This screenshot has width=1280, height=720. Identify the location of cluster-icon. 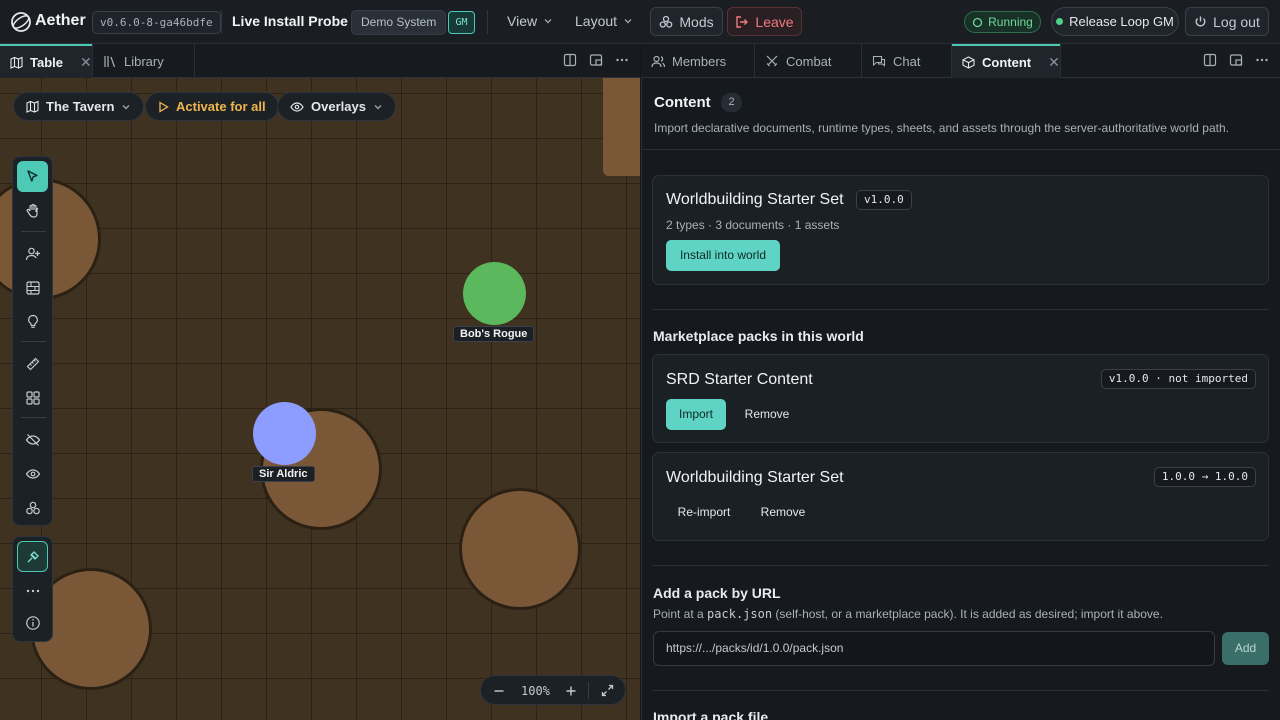
(32, 507).